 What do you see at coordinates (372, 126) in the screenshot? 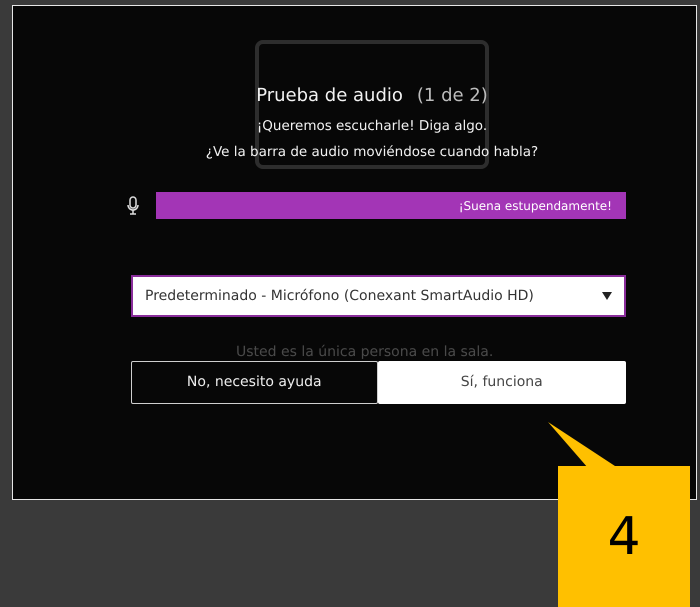
I see `prompt-text: ¡Queremos escucharle! Diga algo.` at bounding box center [372, 126].